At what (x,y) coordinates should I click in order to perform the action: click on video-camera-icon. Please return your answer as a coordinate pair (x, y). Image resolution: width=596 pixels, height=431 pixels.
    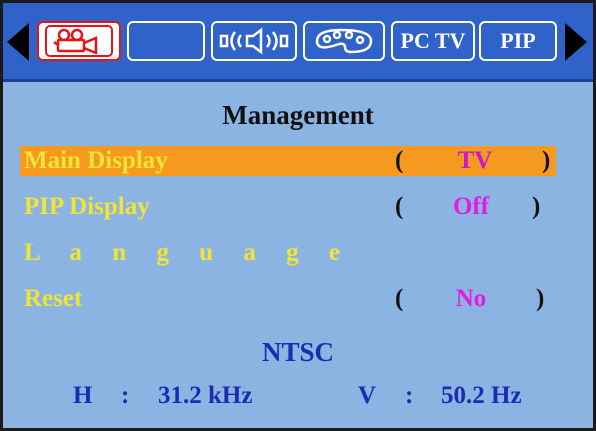
    Looking at the image, I should click on (75, 41).